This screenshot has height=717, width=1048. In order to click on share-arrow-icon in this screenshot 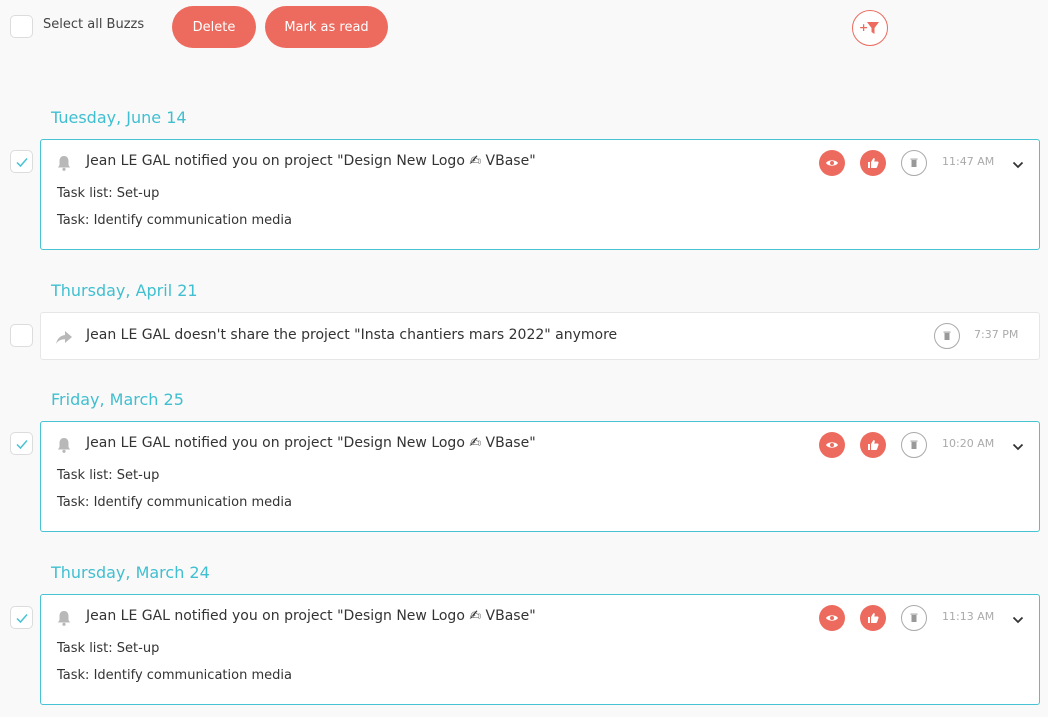, I will do `click(64, 337)`.